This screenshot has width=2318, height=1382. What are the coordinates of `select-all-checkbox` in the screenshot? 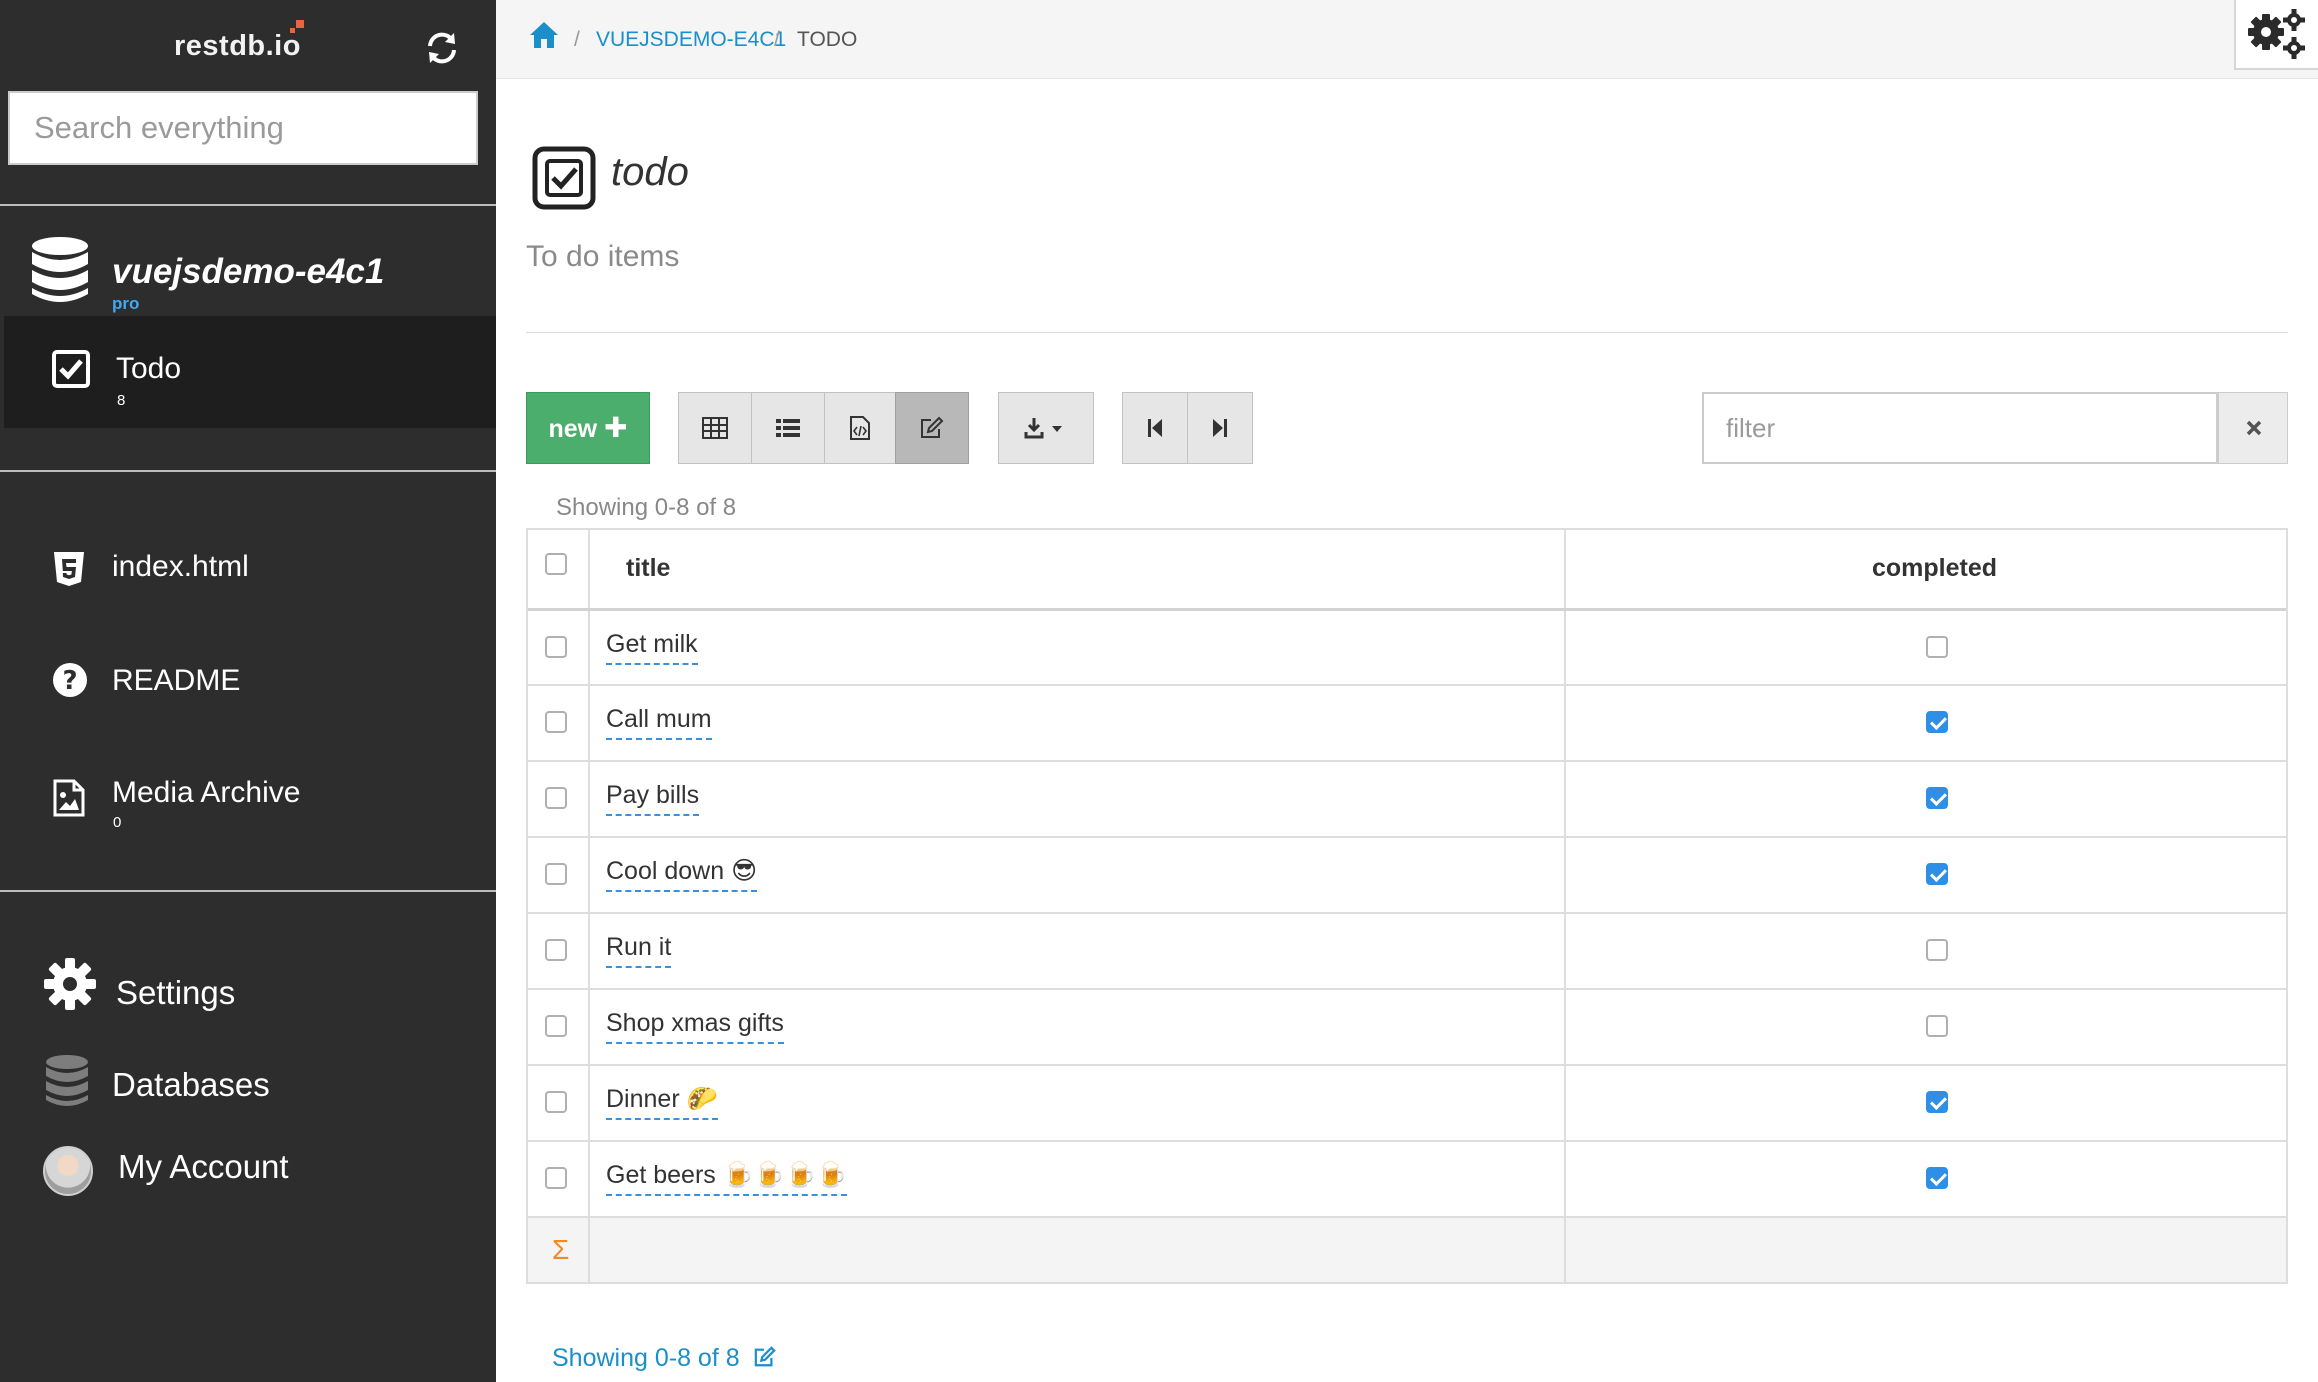 It's located at (556, 564).